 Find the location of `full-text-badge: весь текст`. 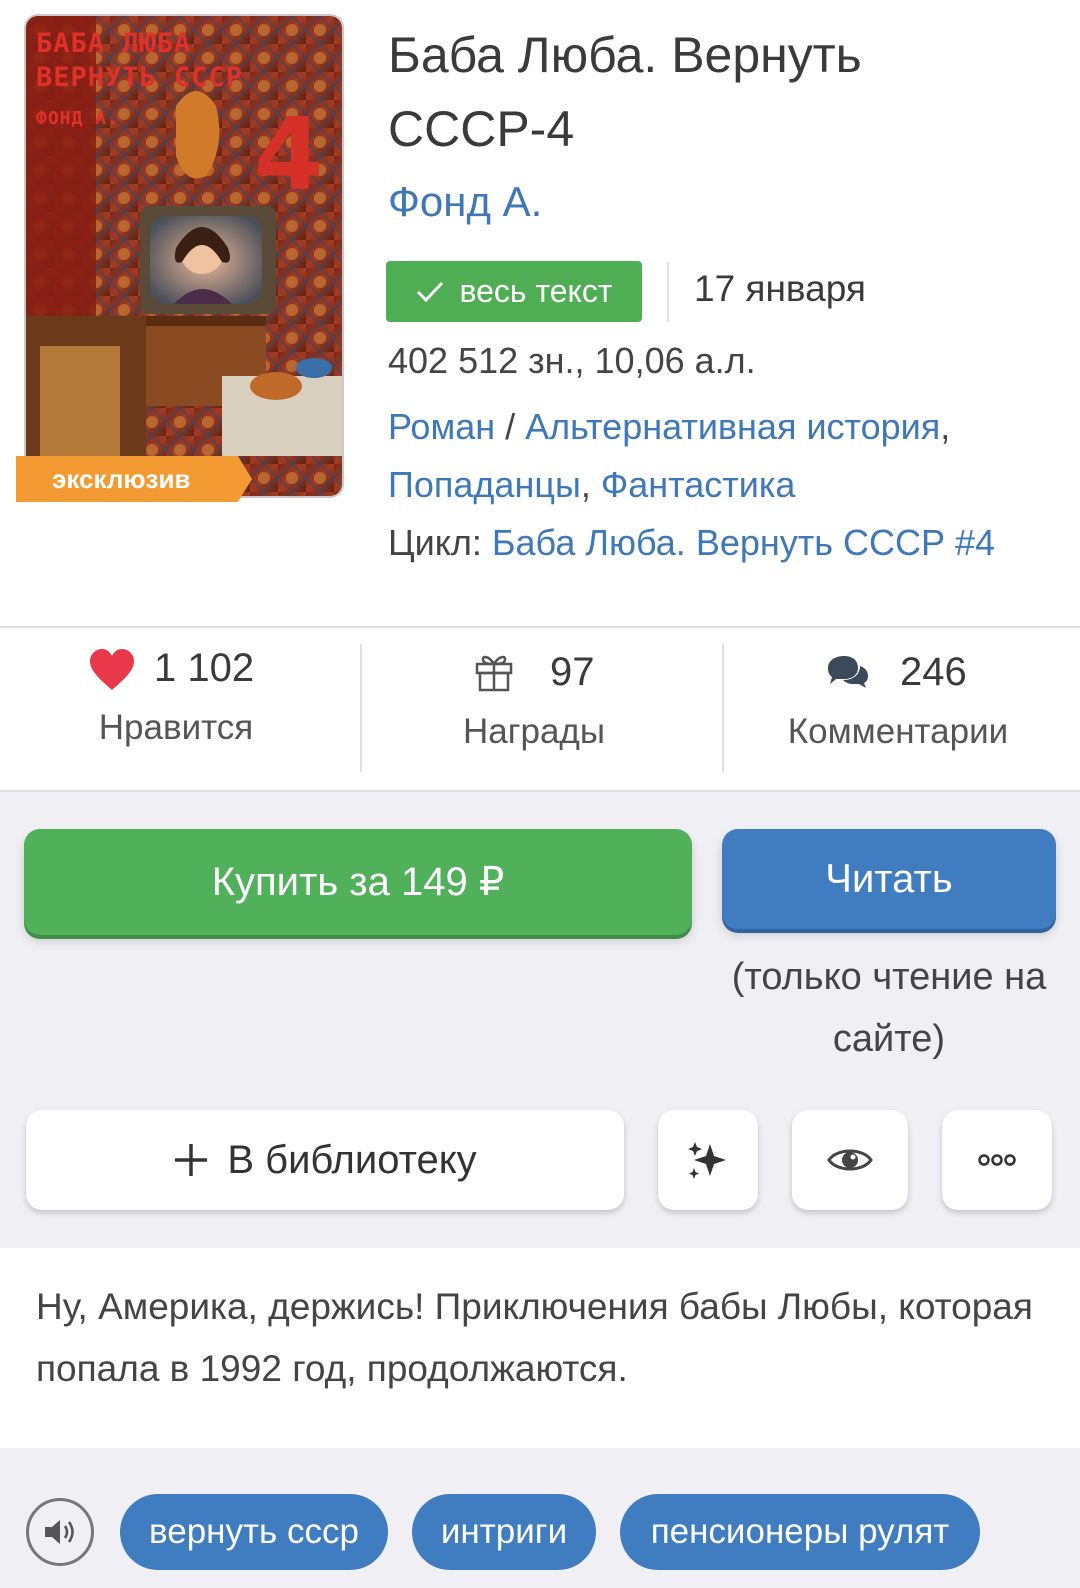

full-text-badge: весь текст is located at coordinates (514, 291).